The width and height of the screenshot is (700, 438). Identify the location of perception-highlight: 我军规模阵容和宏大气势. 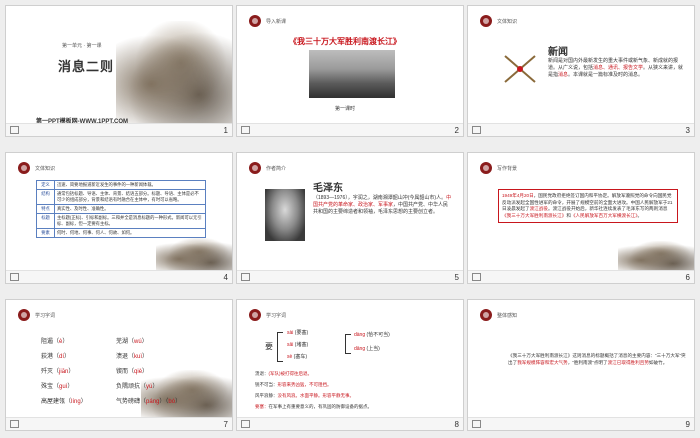
(542, 362).